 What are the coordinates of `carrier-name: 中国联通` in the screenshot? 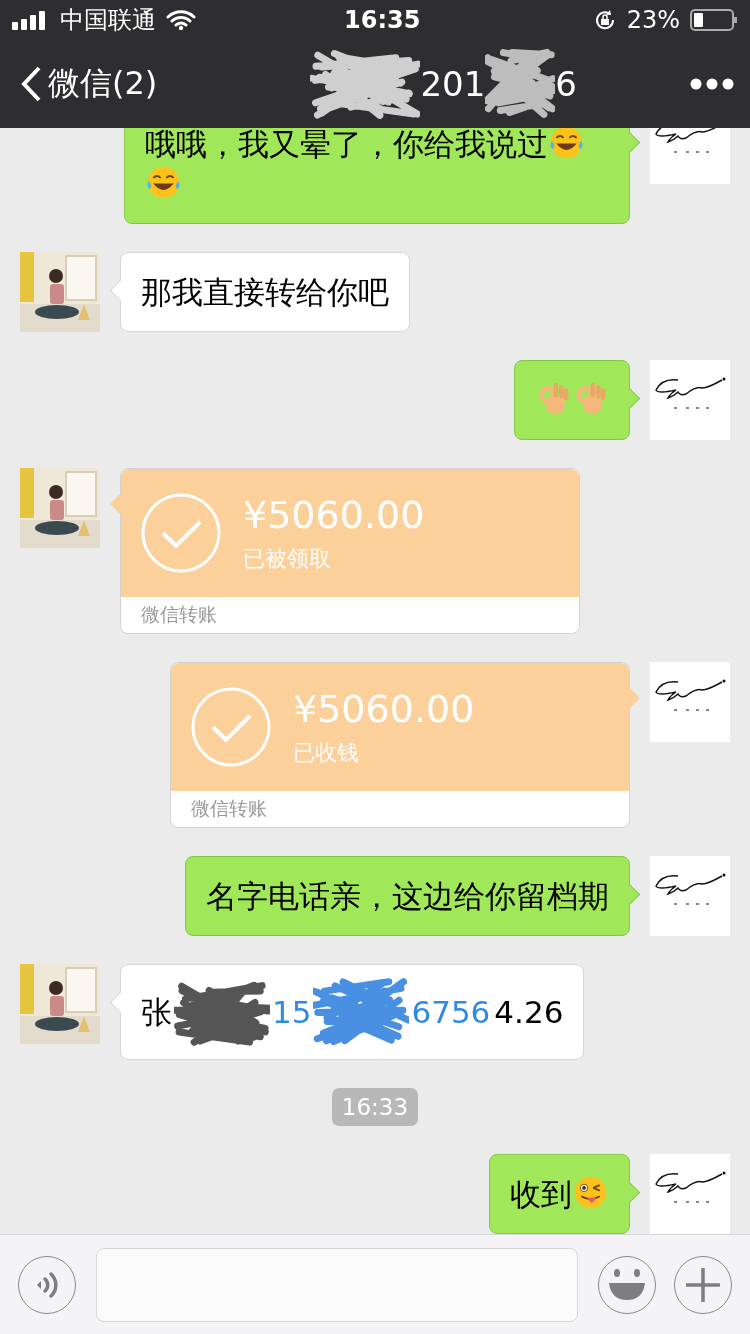 It's located at (108, 20).